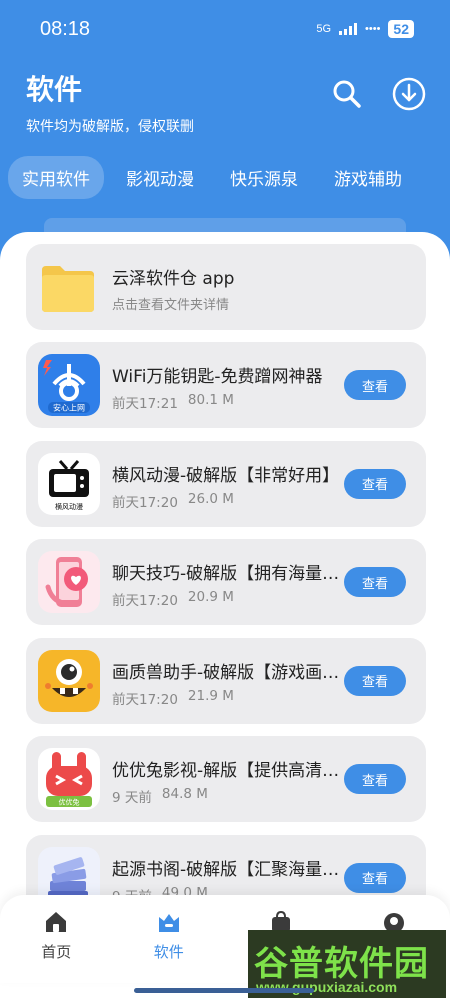  I want to click on app-title: 优优兔影视-解版【提供高清影视】, so click(227, 771).